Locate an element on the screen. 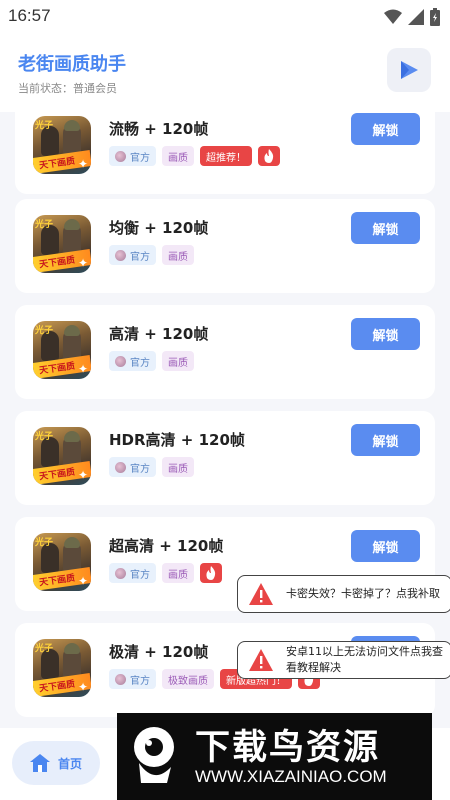 Image resolution: width=450 pixels, height=800 pixels. play-button is located at coordinates (409, 70).